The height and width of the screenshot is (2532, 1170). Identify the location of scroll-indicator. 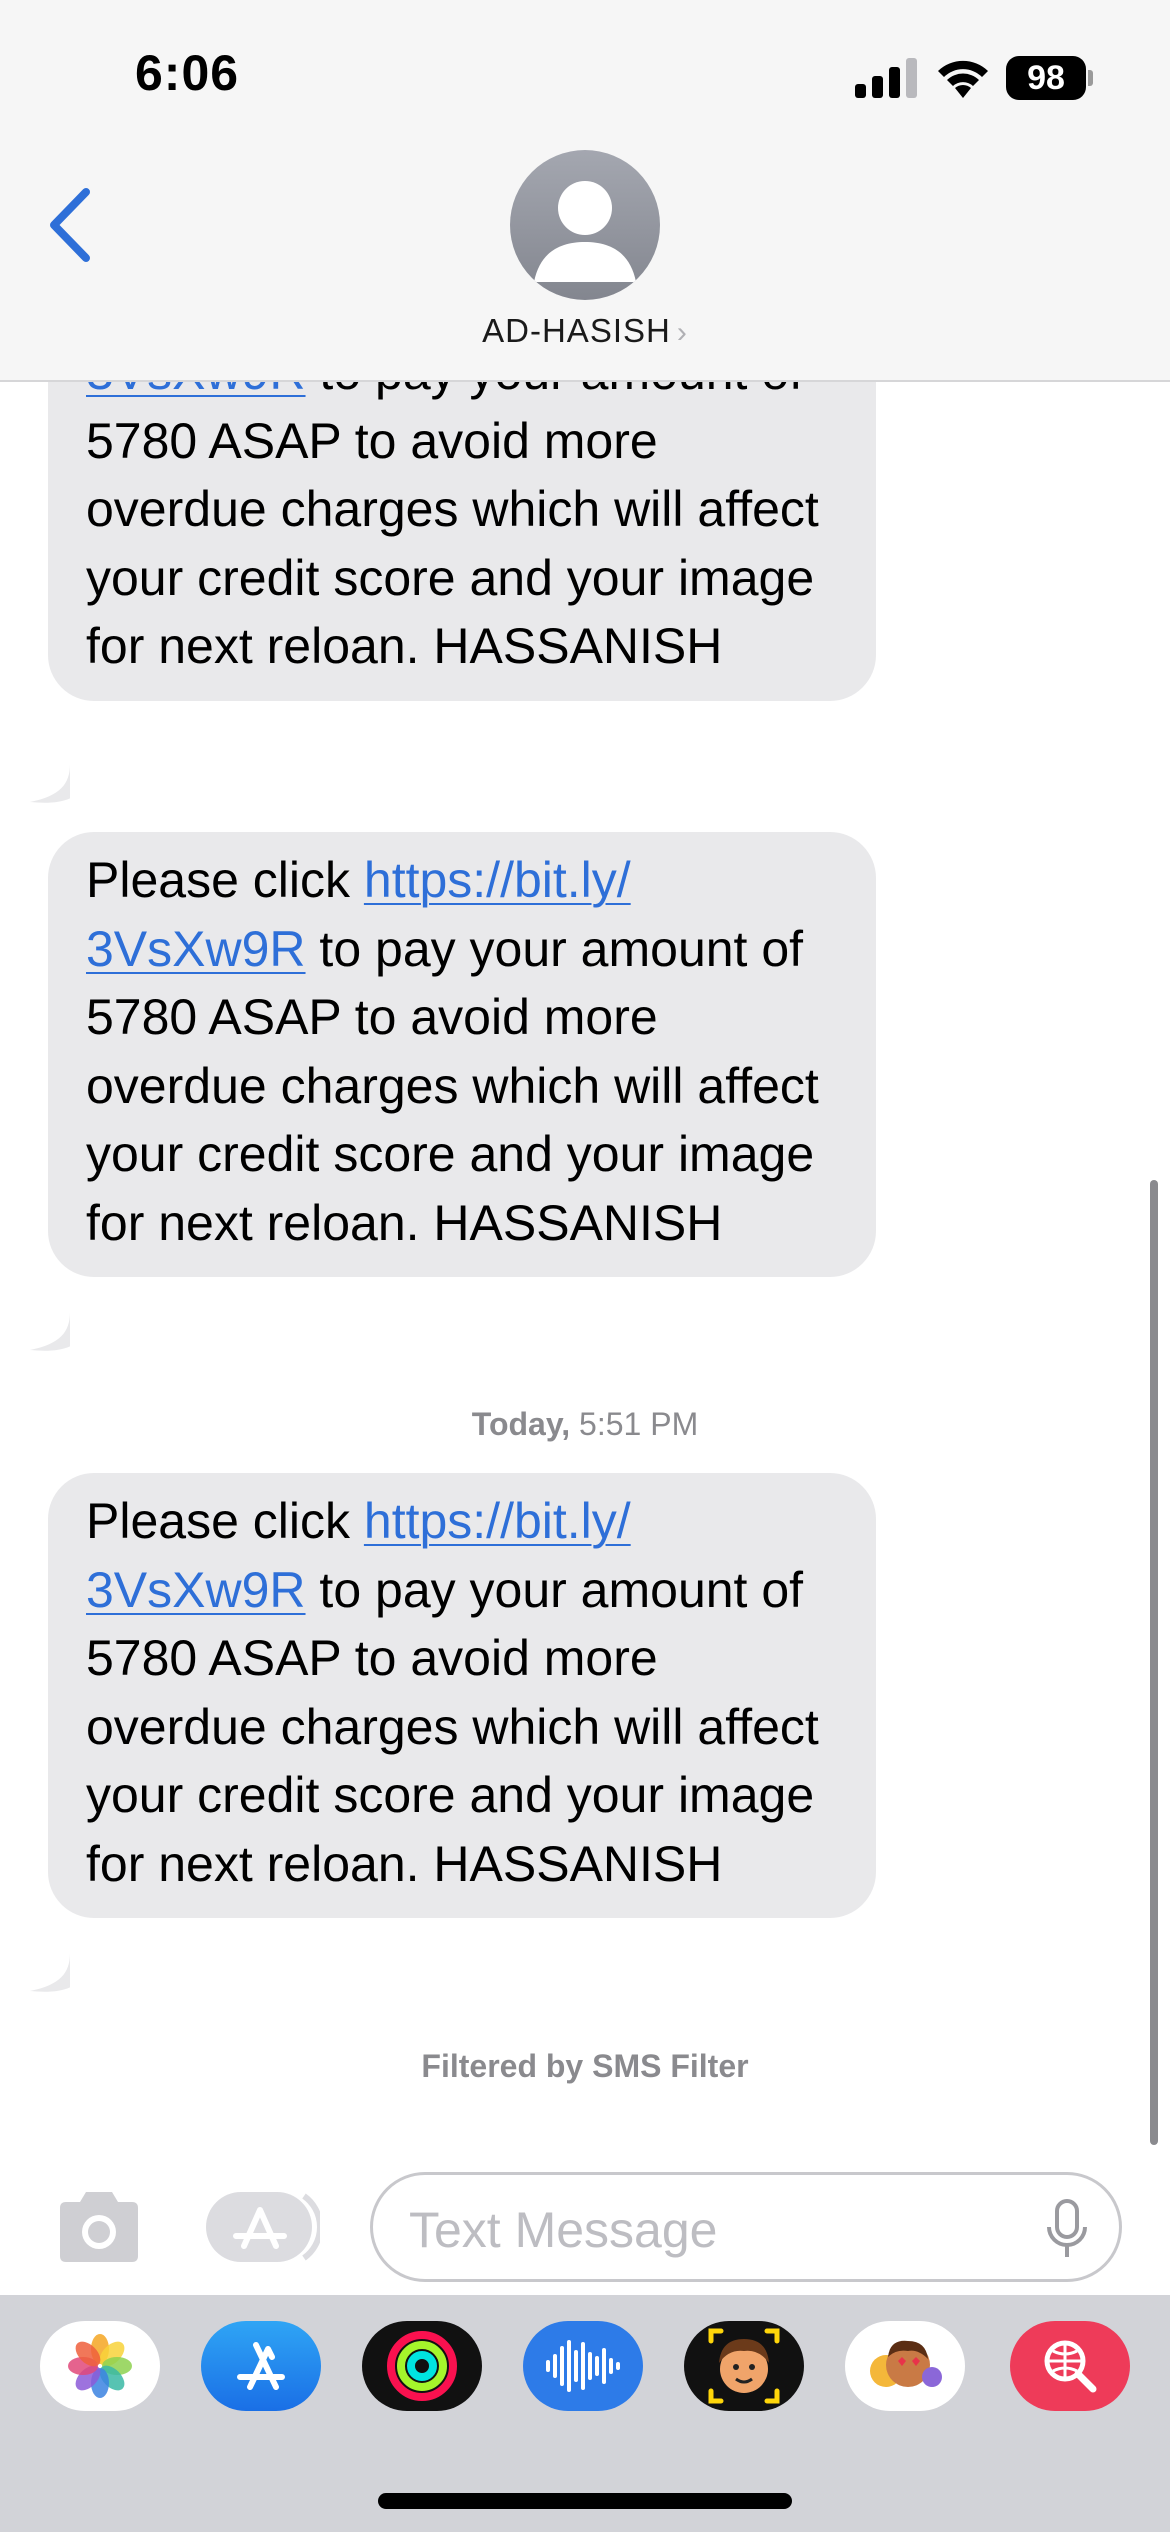
(1154, 1662).